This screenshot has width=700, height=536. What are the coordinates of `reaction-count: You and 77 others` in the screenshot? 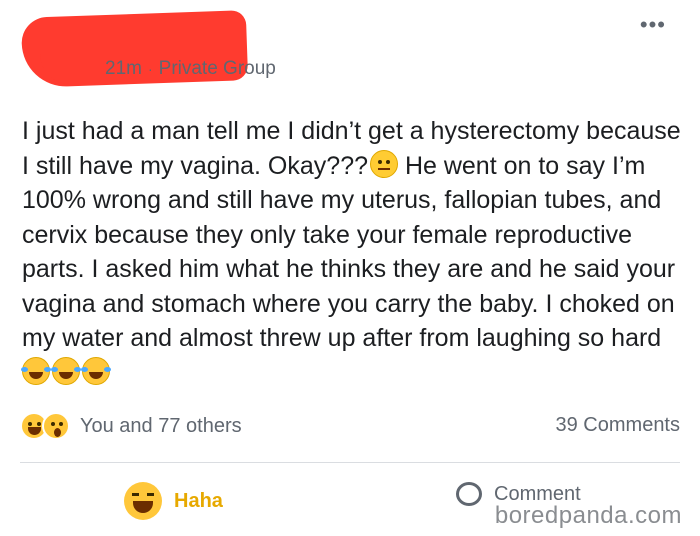 It's located at (161, 426).